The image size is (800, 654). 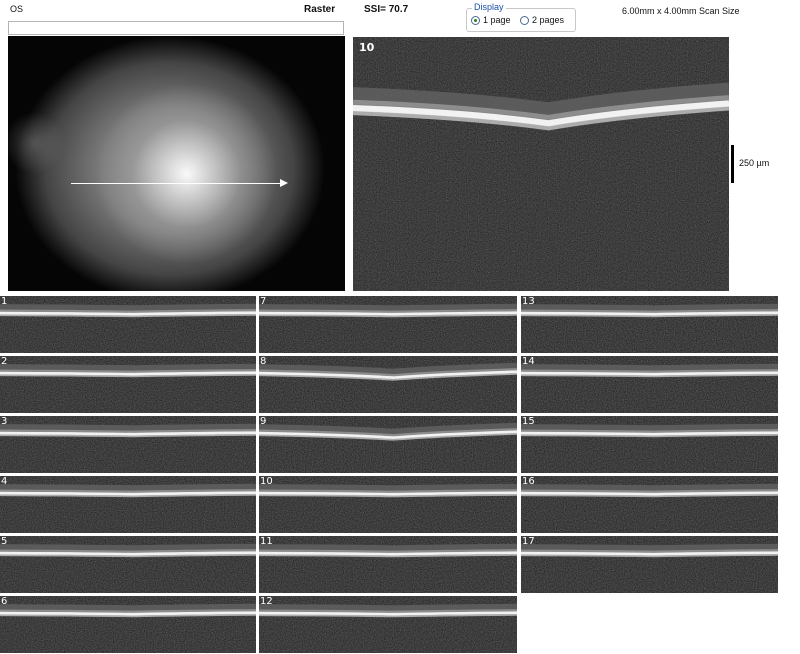 I want to click on bscan-thumbnail-number: 6, so click(x=4, y=601).